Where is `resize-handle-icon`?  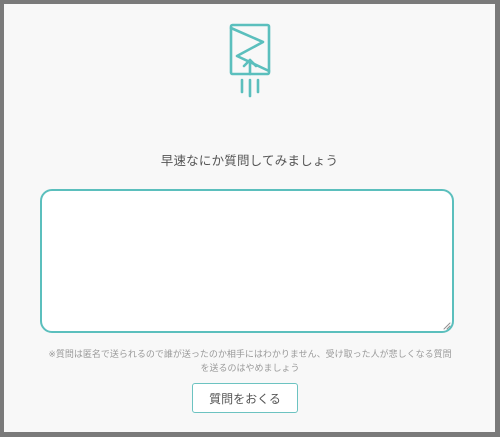
resize-handle-icon is located at coordinates (446, 325).